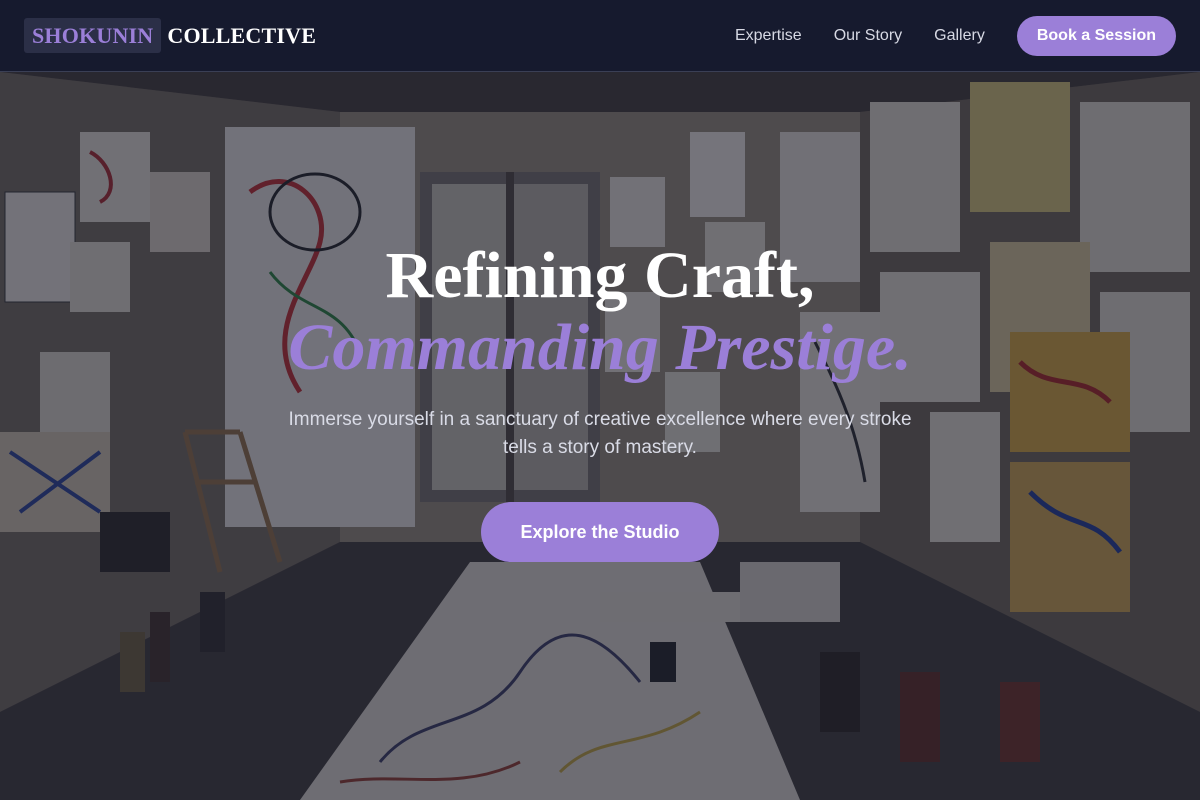  What do you see at coordinates (959, 36) in the screenshot?
I see `nav-link-gallery: Gallery` at bounding box center [959, 36].